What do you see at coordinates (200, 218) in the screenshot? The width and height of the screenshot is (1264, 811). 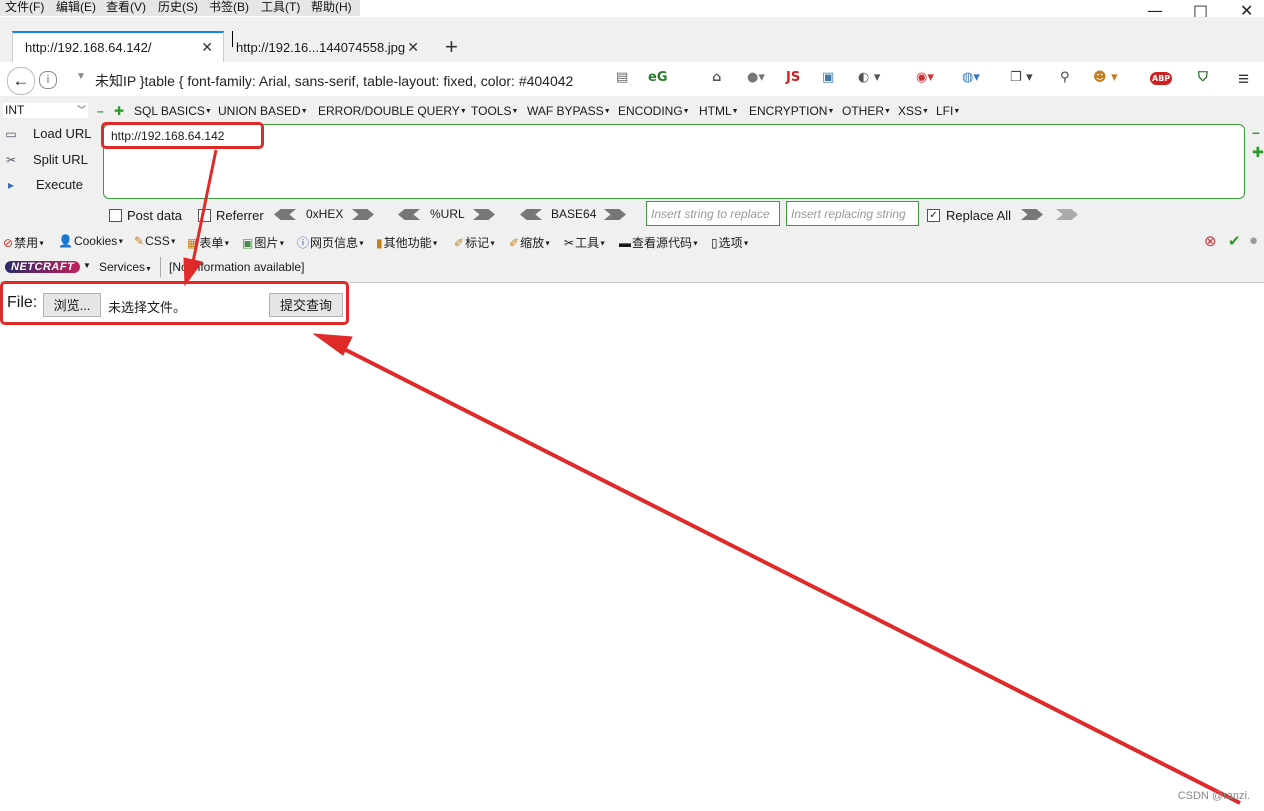 I see `arrow-from-url` at bounding box center [200, 218].